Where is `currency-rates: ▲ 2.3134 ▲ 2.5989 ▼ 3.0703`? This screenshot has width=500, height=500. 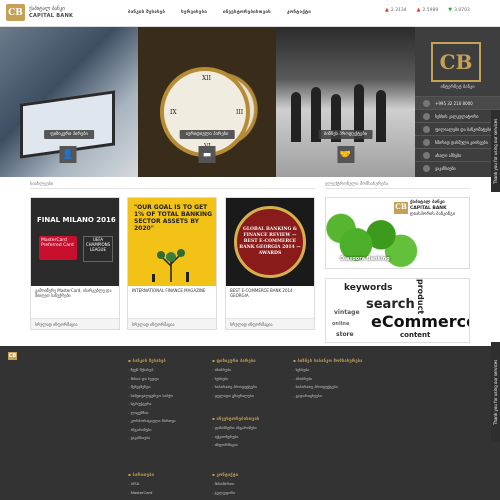 currency-rates: ▲ 2.3134 ▲ 2.5989 ▼ 3.0703 is located at coordinates (427, 10).